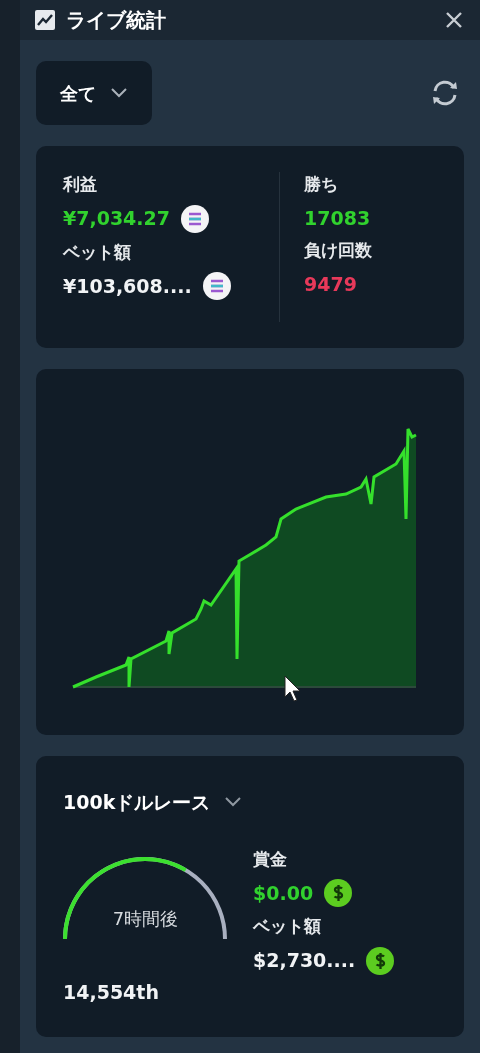 The image size is (480, 1053). Describe the element at coordinates (293, 689) in the screenshot. I see `cursor-icon` at that location.